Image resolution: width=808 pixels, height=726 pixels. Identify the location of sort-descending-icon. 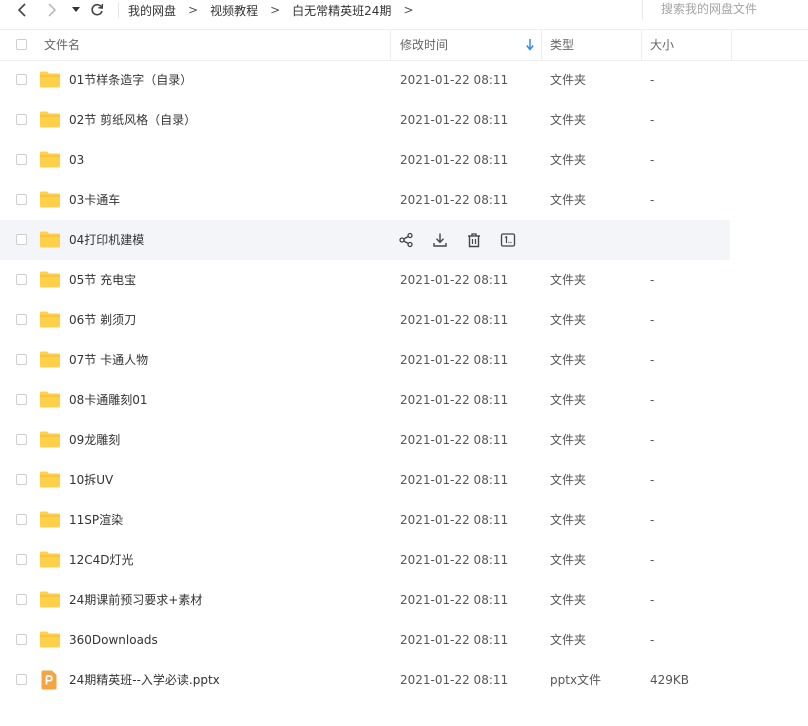
(530, 45).